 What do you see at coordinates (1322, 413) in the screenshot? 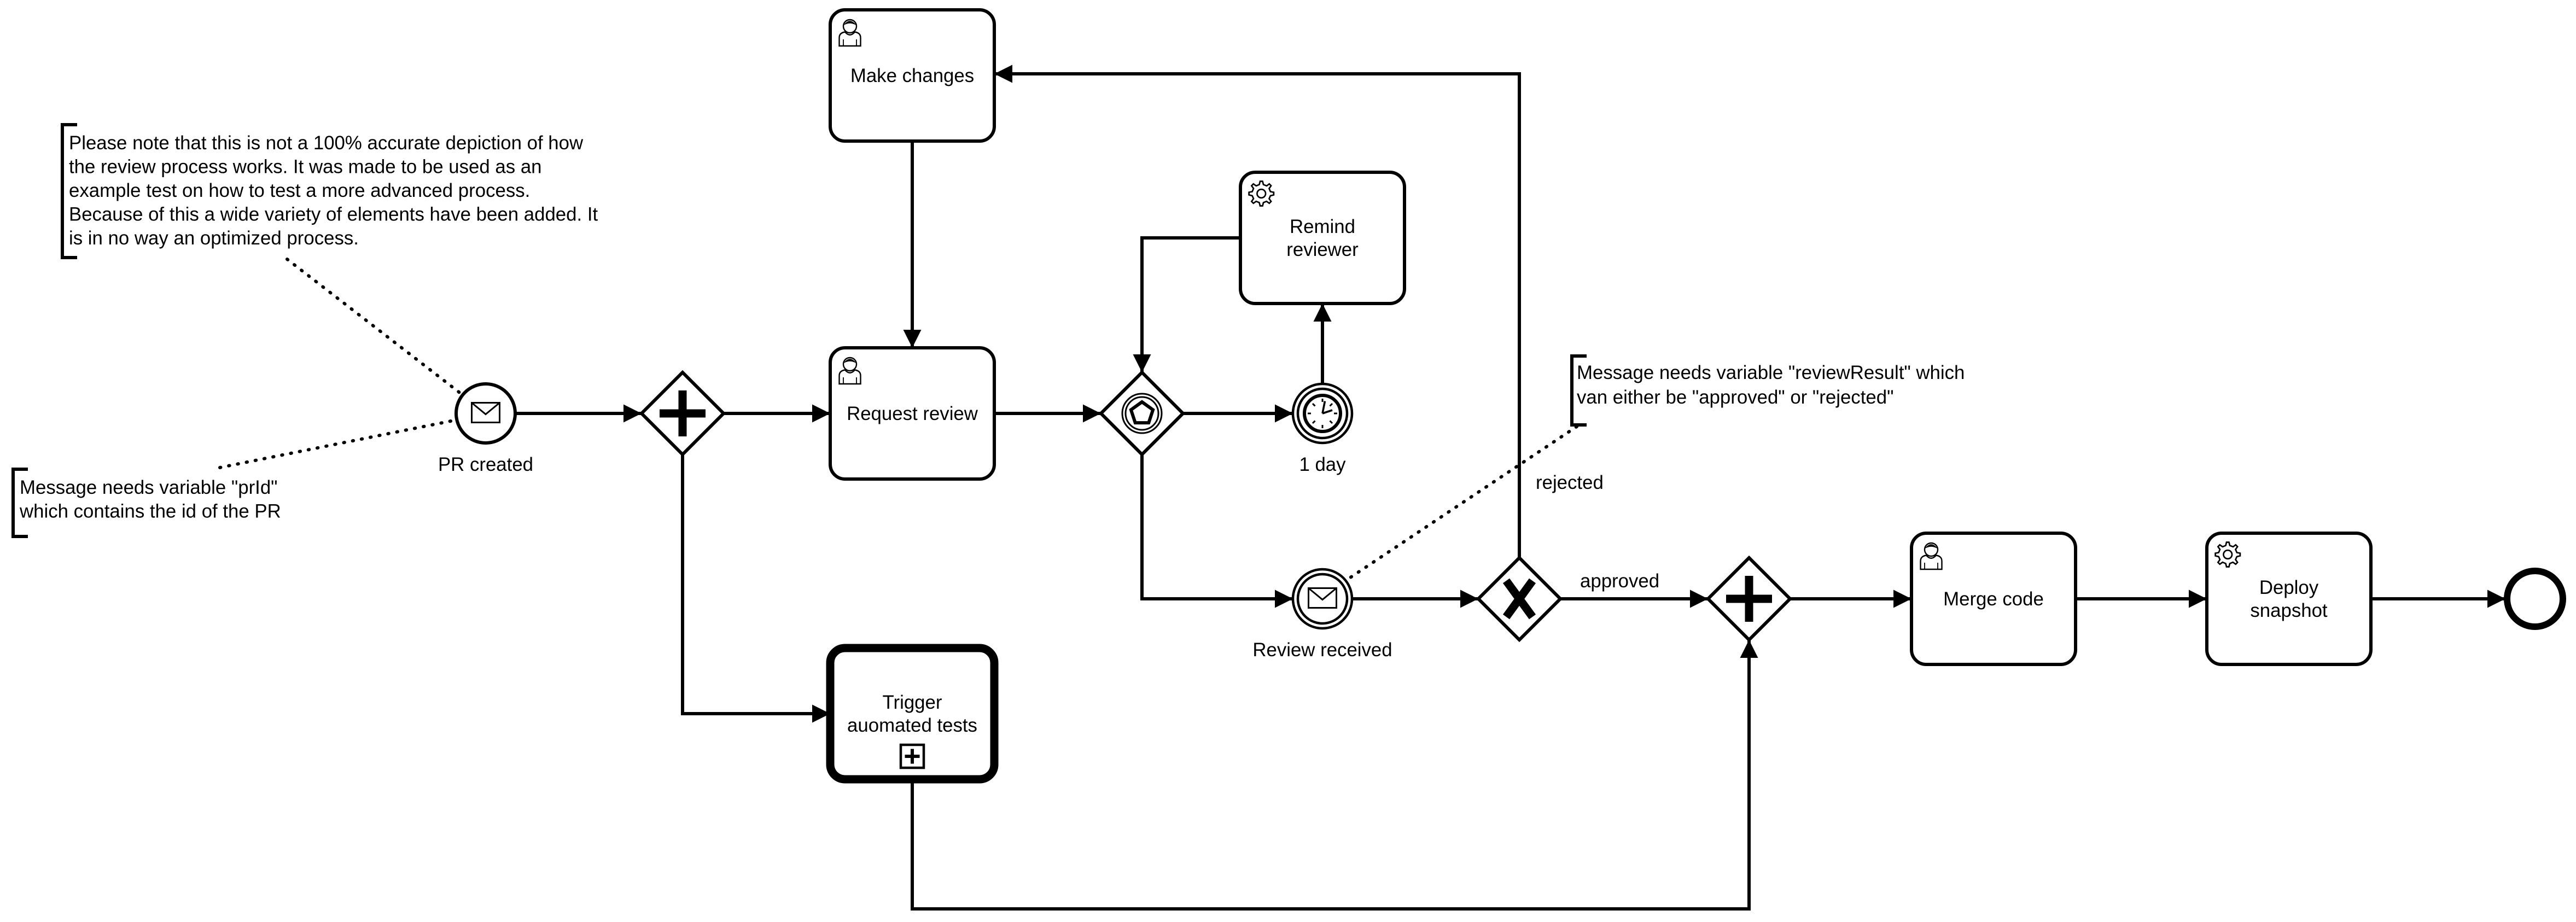
I see `clock-icon` at bounding box center [1322, 413].